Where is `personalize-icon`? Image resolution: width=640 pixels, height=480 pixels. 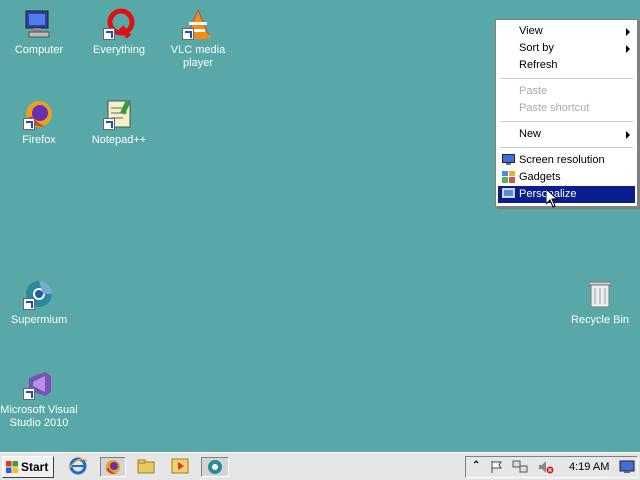 personalize-icon is located at coordinates (508, 193).